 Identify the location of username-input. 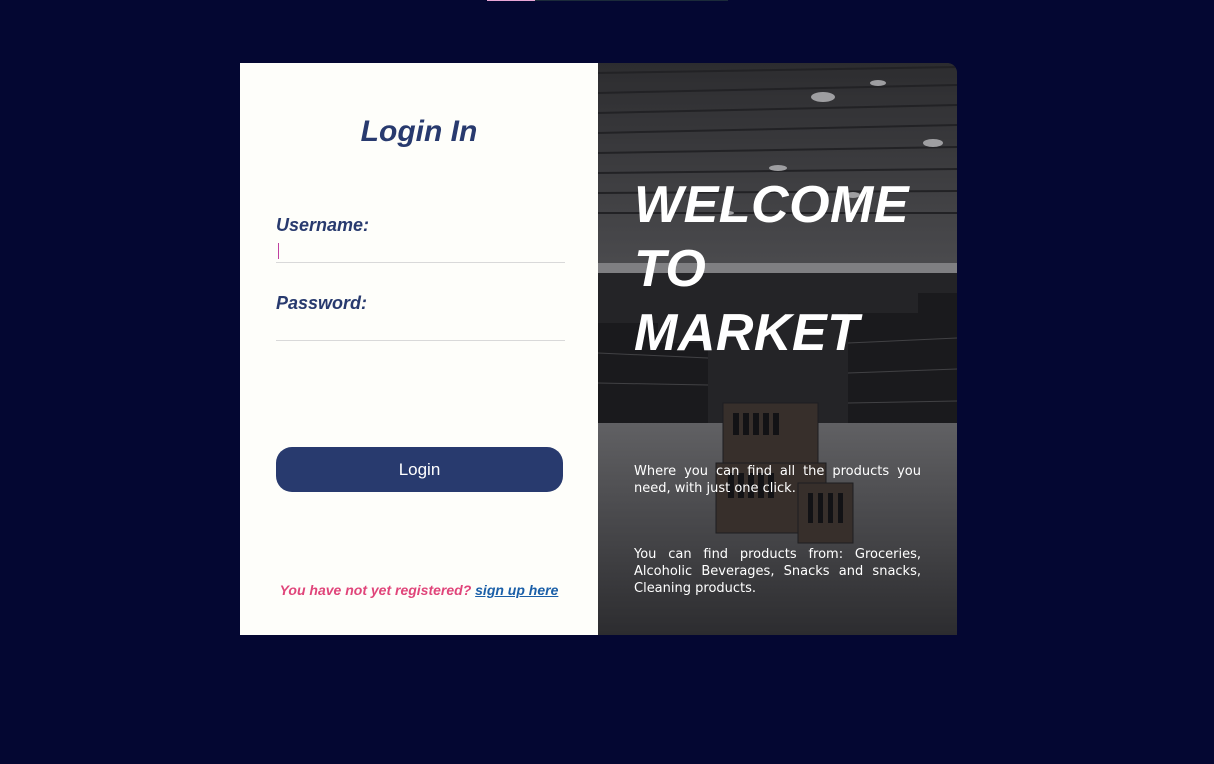
(420, 250).